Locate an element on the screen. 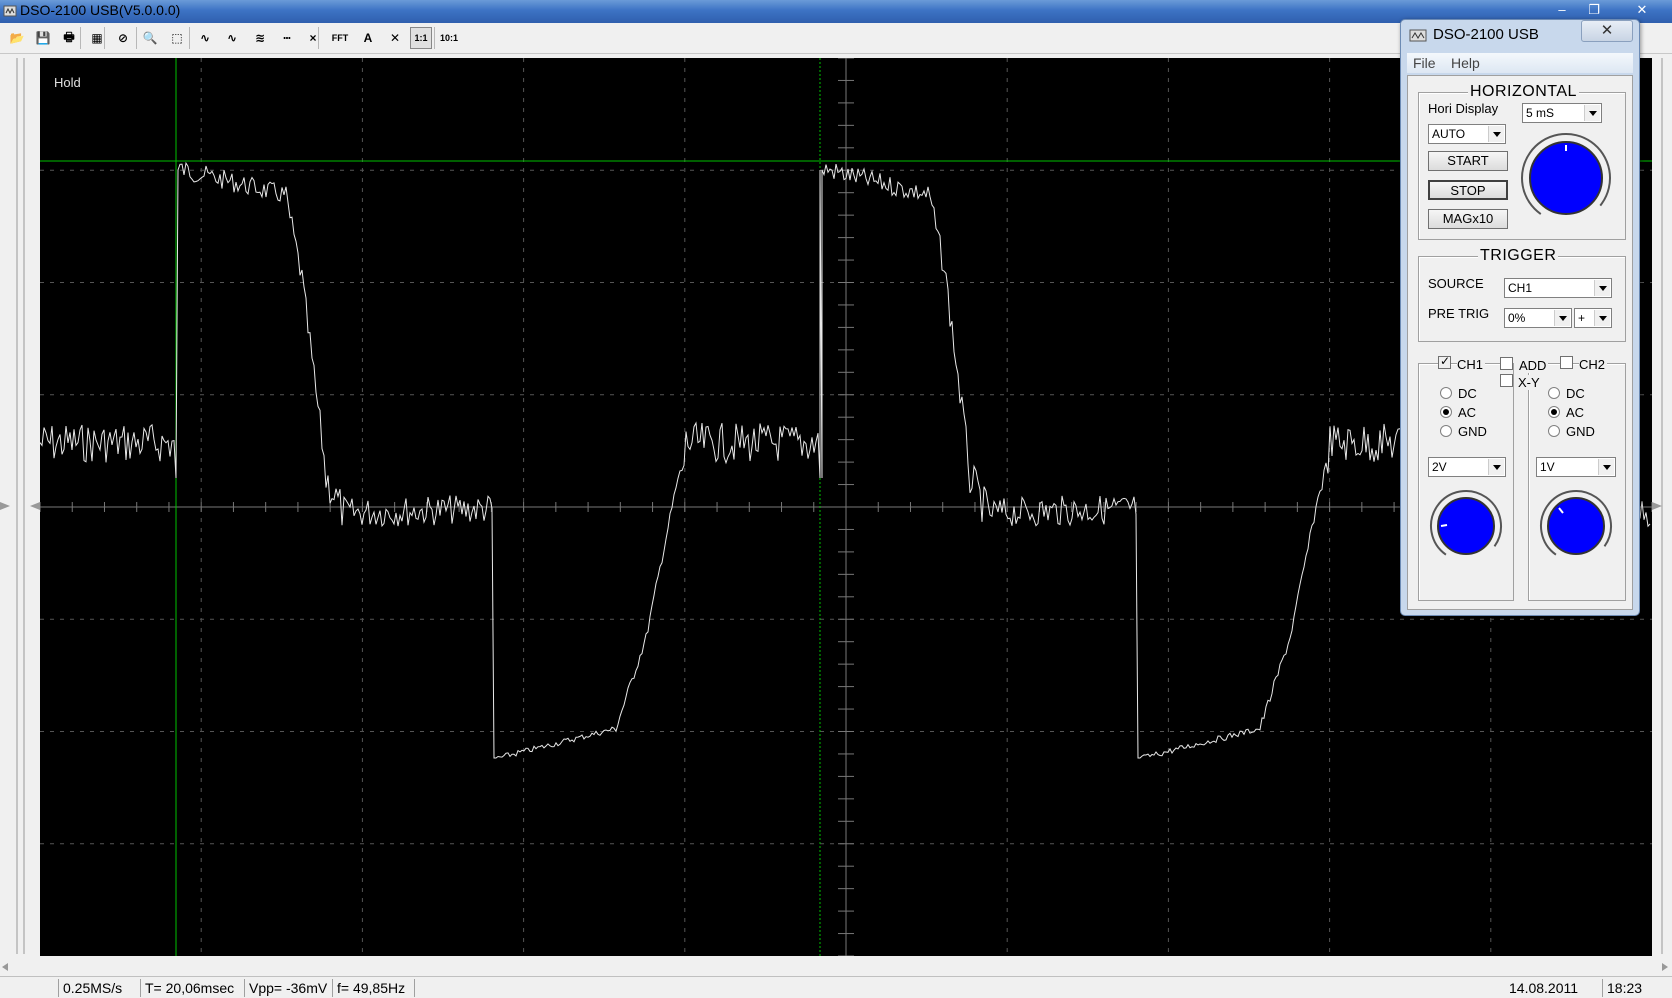 Image resolution: width=1672 pixels, height=998 pixels. timebase-knob is located at coordinates (1566, 178).